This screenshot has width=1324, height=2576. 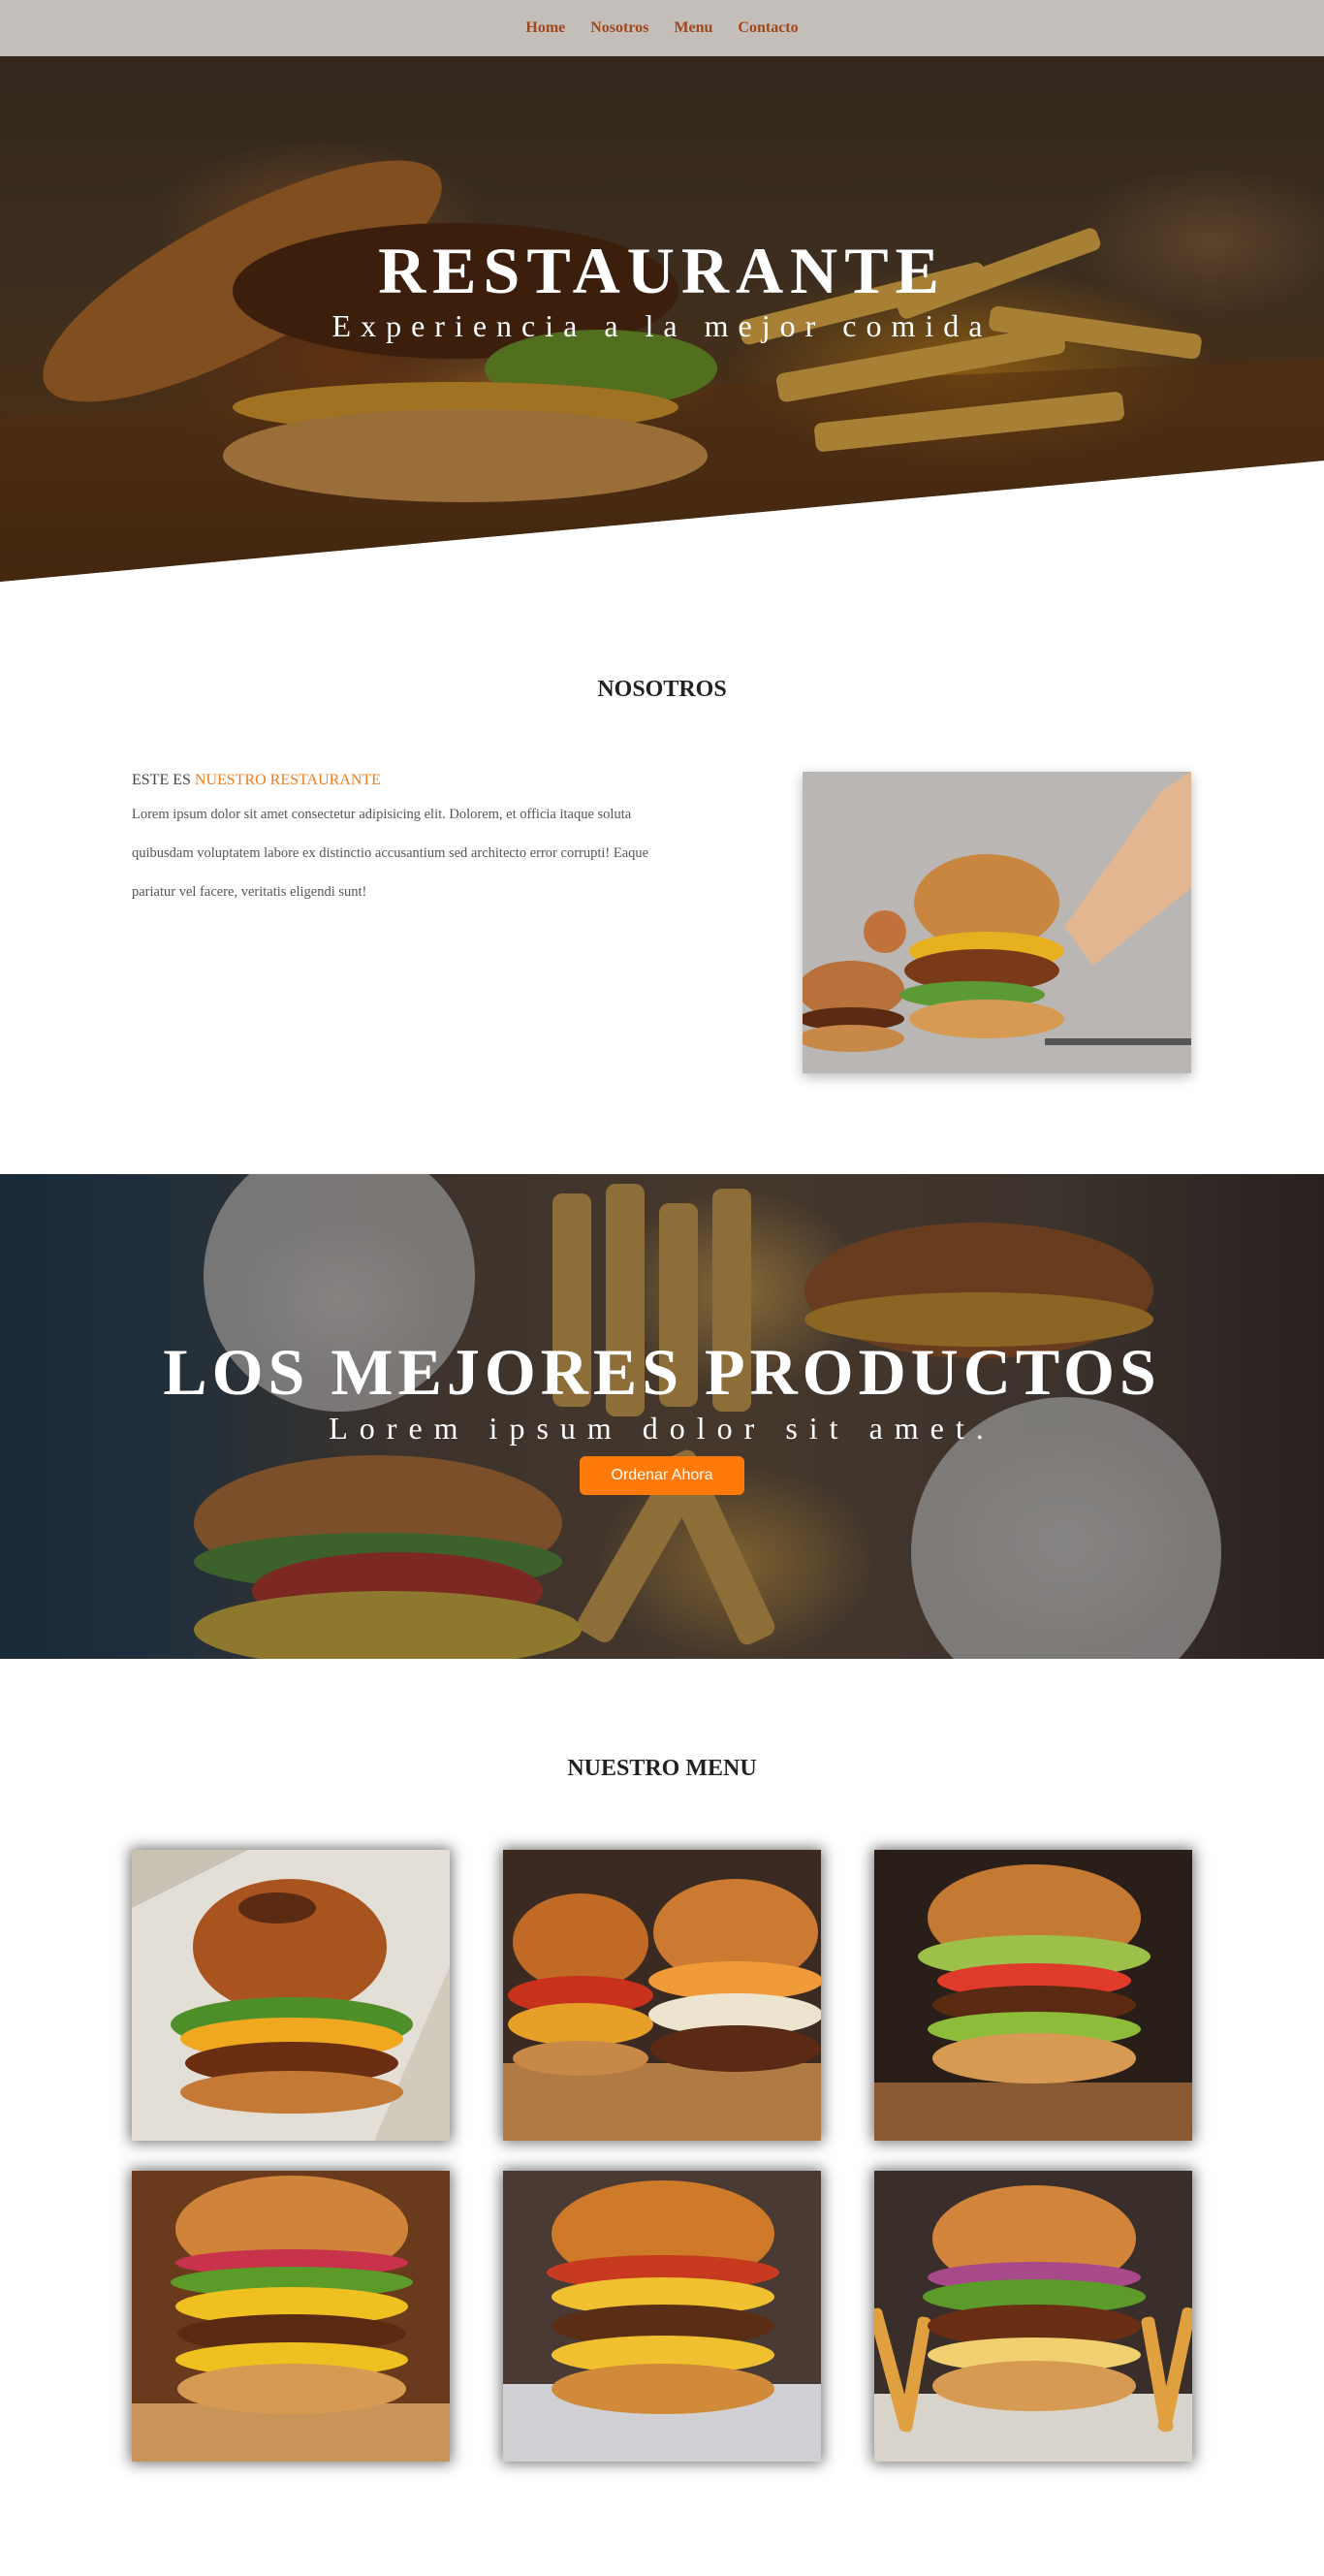 I want to click on menu-section-title: NUESTRO MENU, so click(x=662, y=1768).